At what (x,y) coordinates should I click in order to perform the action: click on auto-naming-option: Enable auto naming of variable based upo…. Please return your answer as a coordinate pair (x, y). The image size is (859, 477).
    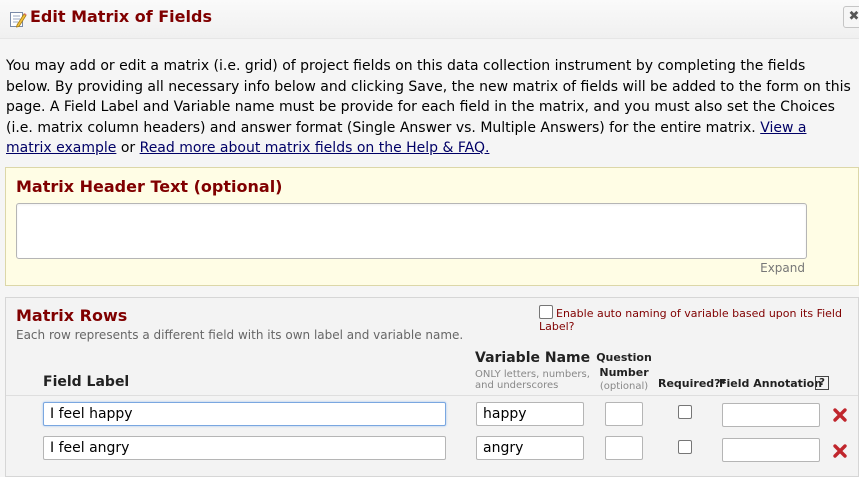
    Looking at the image, I should click on (698, 319).